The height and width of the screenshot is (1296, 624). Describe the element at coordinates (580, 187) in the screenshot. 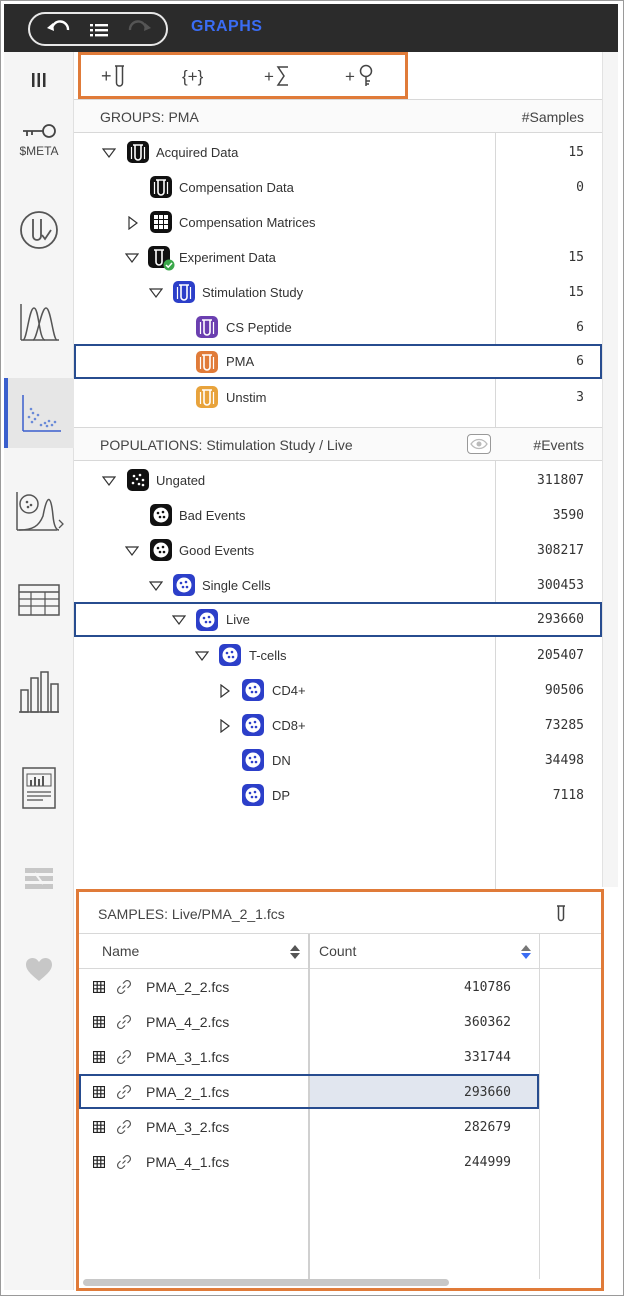

I see `group-count: 0` at that location.